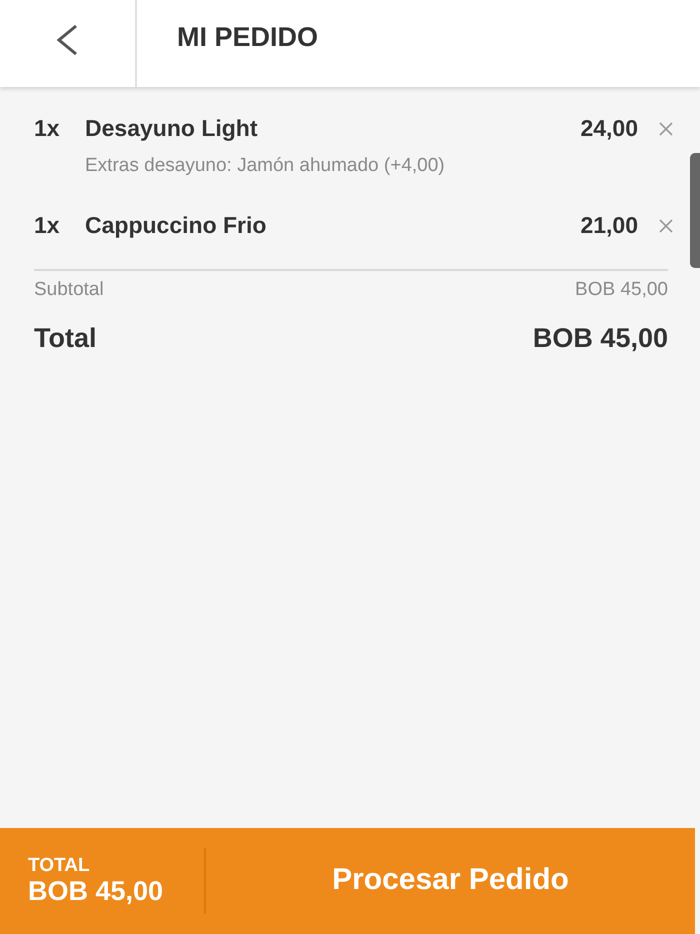 The image size is (700, 934). Describe the element at coordinates (59, 866) in the screenshot. I see `footer-total-label: TOTAL` at that location.